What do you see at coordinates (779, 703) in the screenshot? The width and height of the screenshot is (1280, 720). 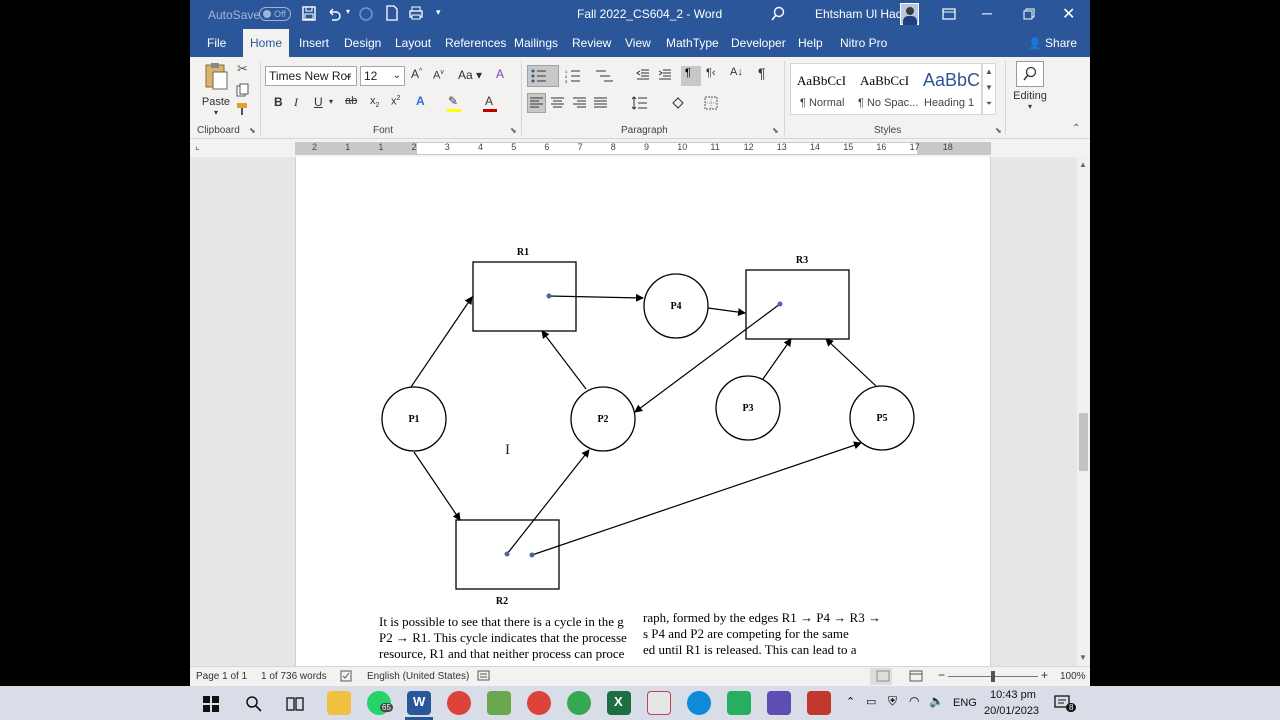 I see `visual-studio-icon` at bounding box center [779, 703].